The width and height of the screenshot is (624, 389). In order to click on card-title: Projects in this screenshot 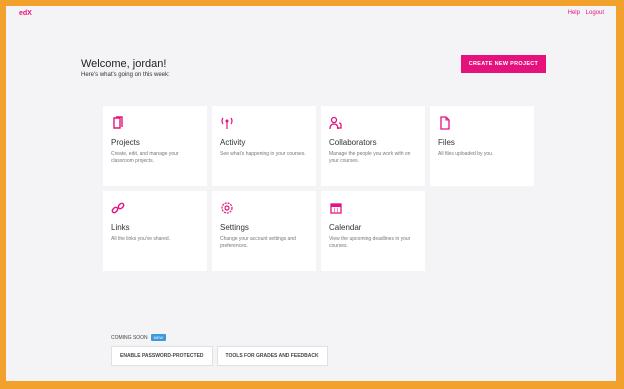, I will do `click(125, 142)`.